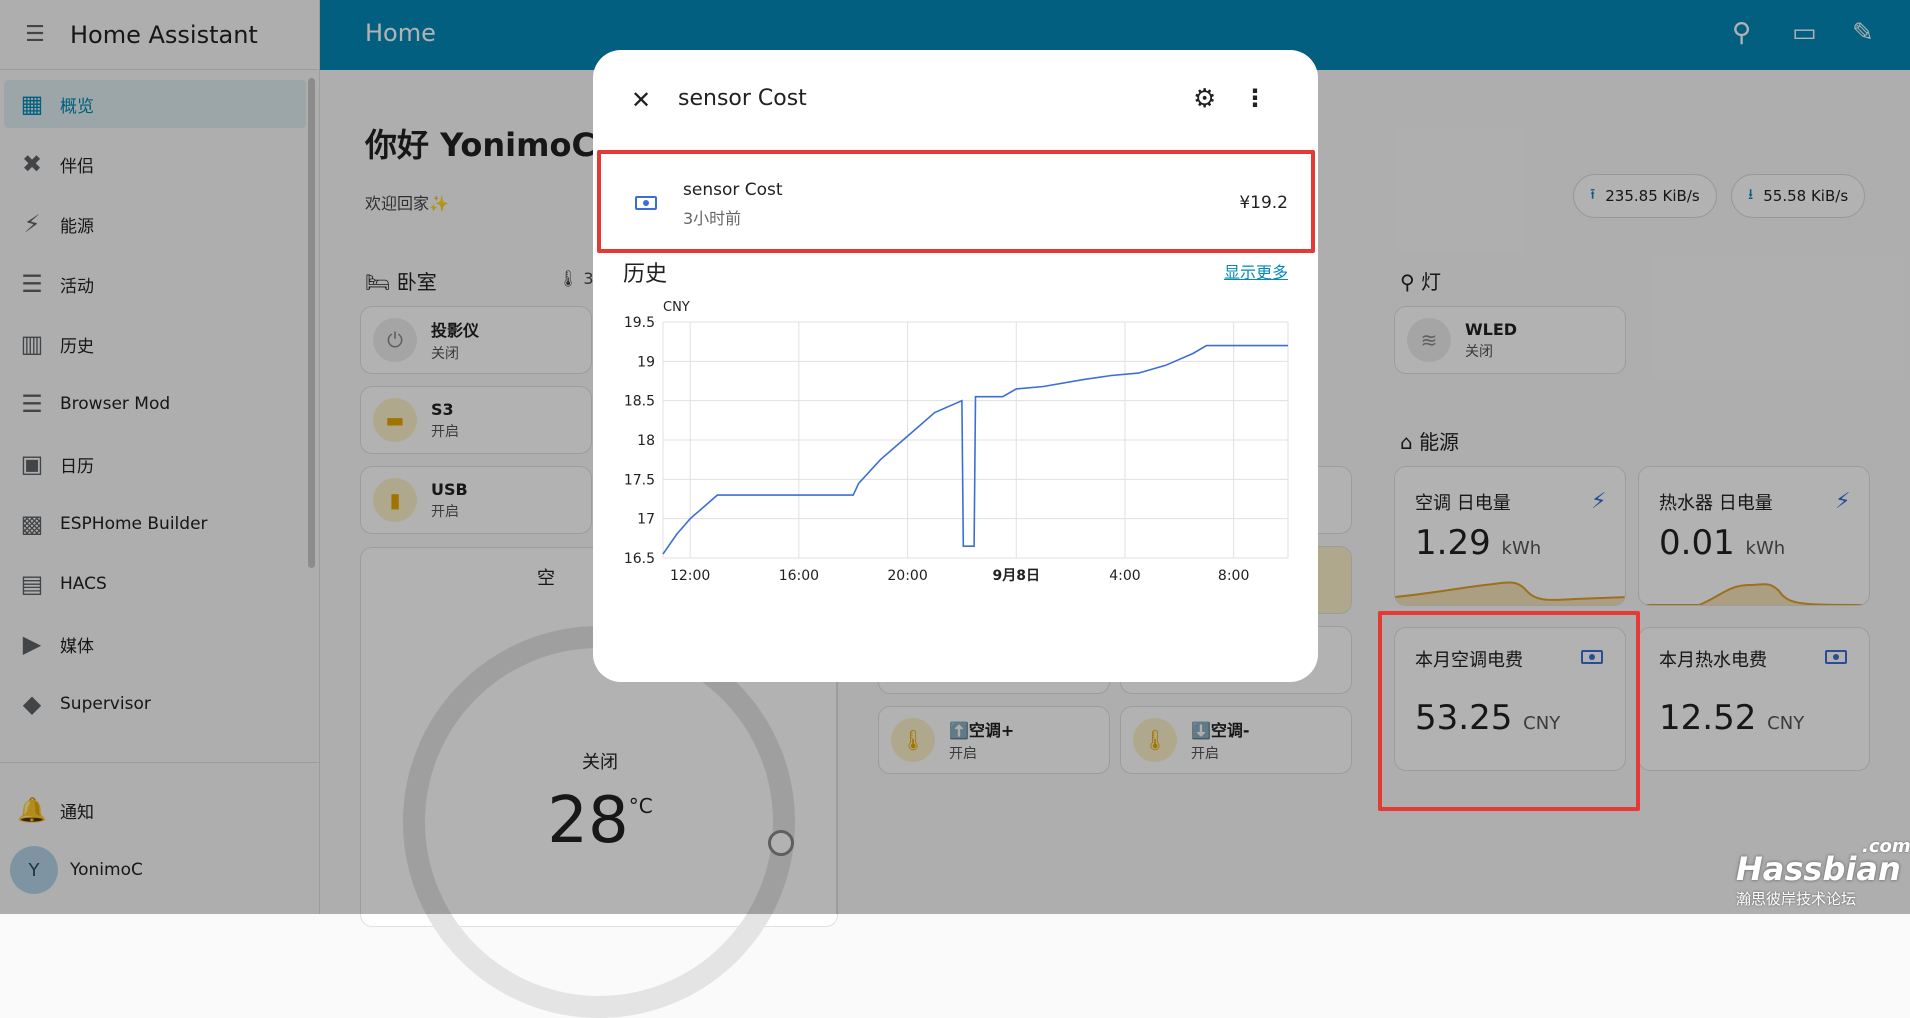 This screenshot has height=1018, width=1910. What do you see at coordinates (646, 203) in the screenshot?
I see `cash-icon` at bounding box center [646, 203].